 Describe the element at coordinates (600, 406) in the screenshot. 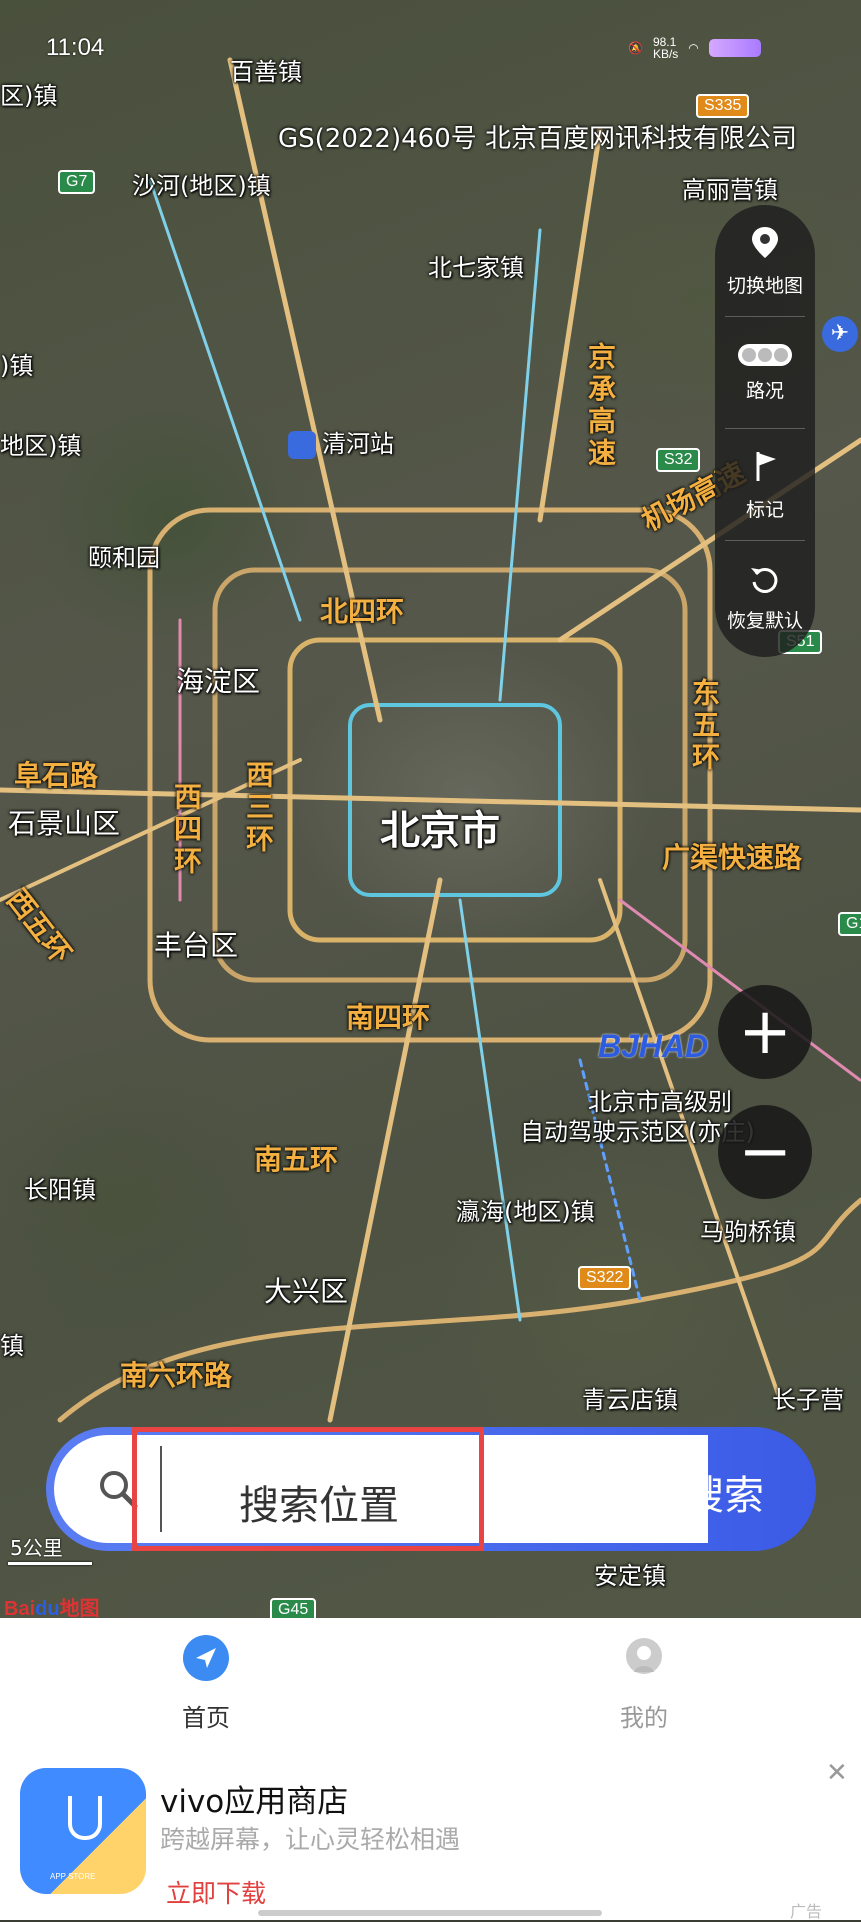

I see `road-label: 京承高速` at that location.